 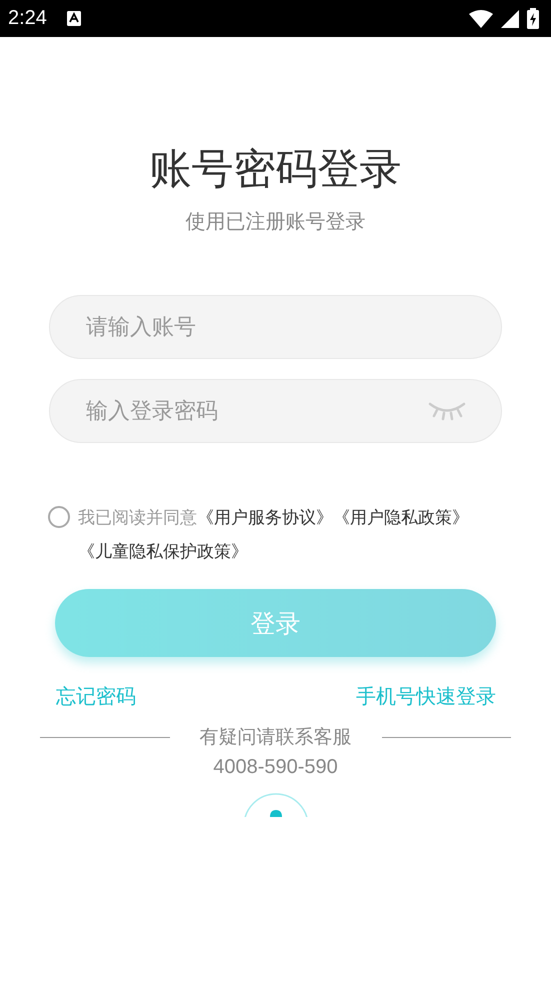 I want to click on eye-closed-icon, so click(x=447, y=411).